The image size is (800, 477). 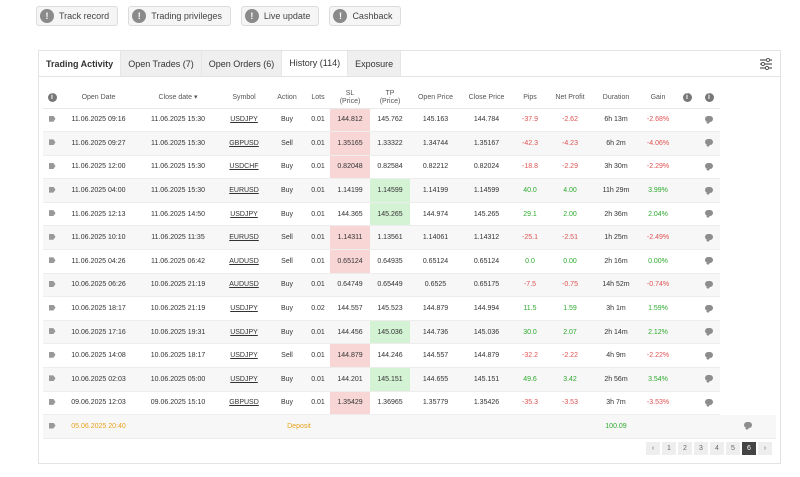 What do you see at coordinates (161, 63) in the screenshot?
I see `tab-open-trades: Open Trades (7)` at bounding box center [161, 63].